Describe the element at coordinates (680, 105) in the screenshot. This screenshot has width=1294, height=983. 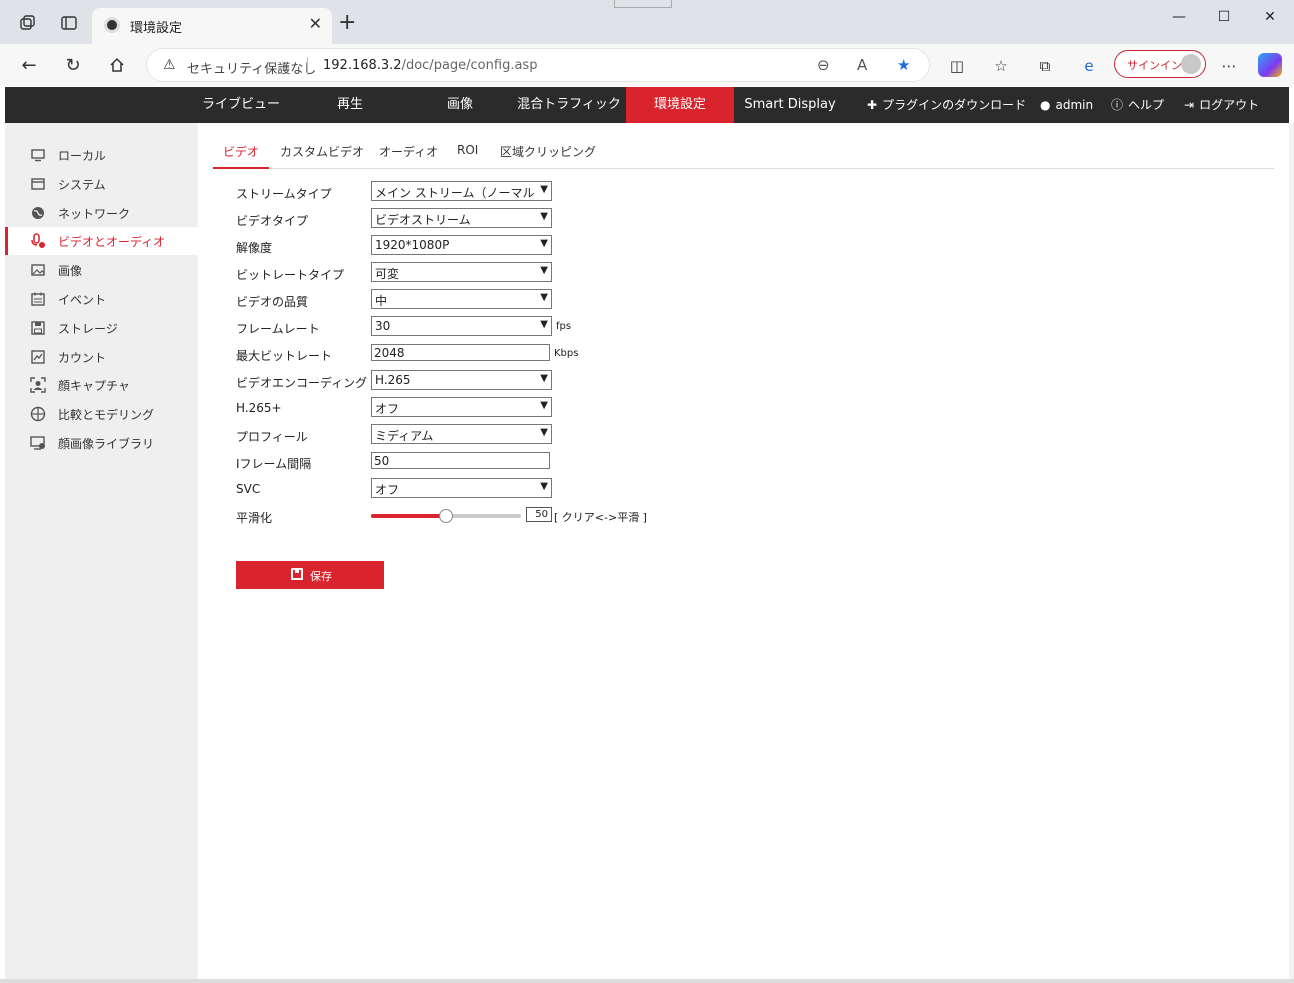
I see `nav-configuration: 環境設定` at that location.